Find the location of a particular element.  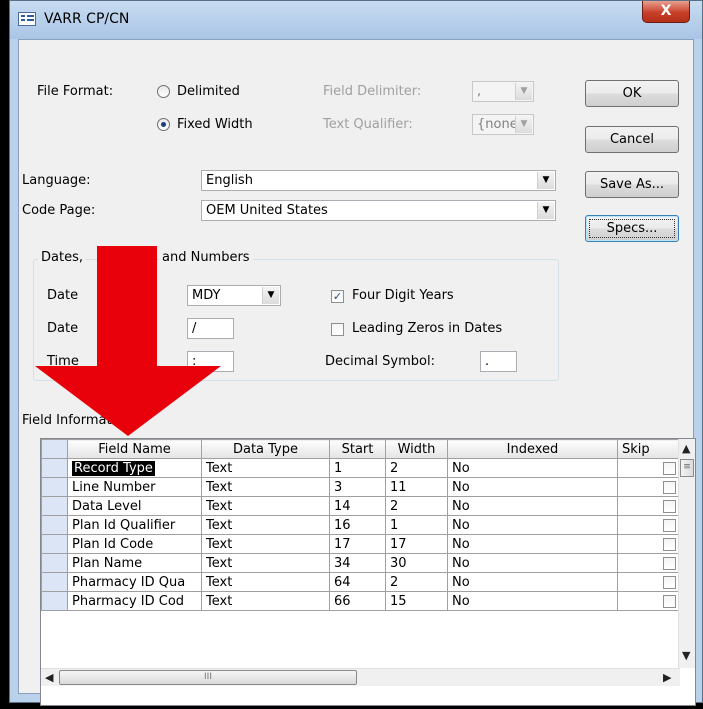

code-page-select: OEM United States ▼ is located at coordinates (378, 210).